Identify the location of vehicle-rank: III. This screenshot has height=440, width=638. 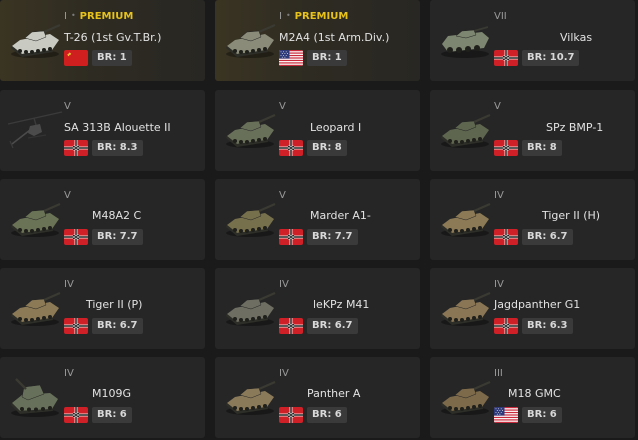
(498, 374).